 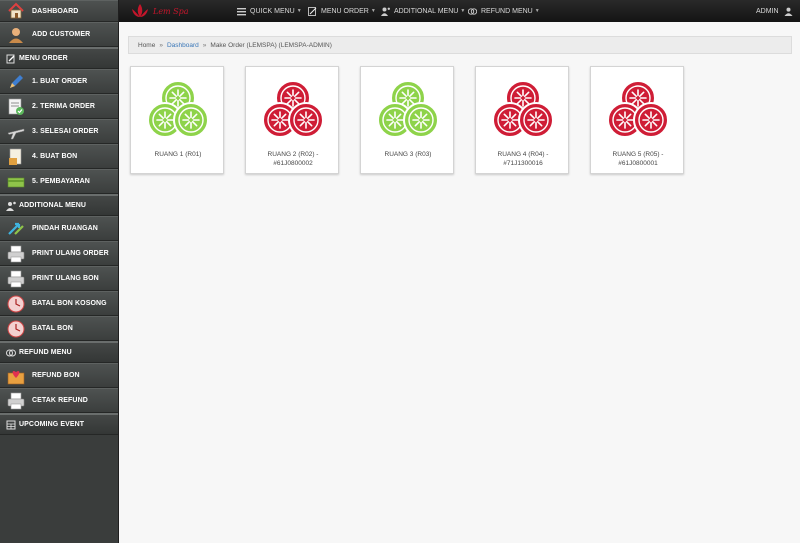 I want to click on sidebar-item-cetak-refund: CETAK REFUND, so click(x=59, y=400).